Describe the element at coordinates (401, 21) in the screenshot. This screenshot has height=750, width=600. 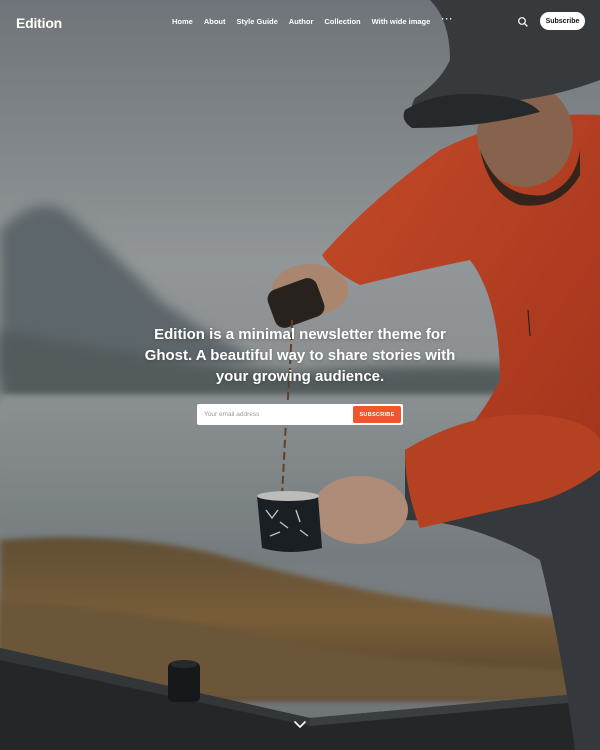
I see `nav-item-with-wide-image: With wide image` at that location.